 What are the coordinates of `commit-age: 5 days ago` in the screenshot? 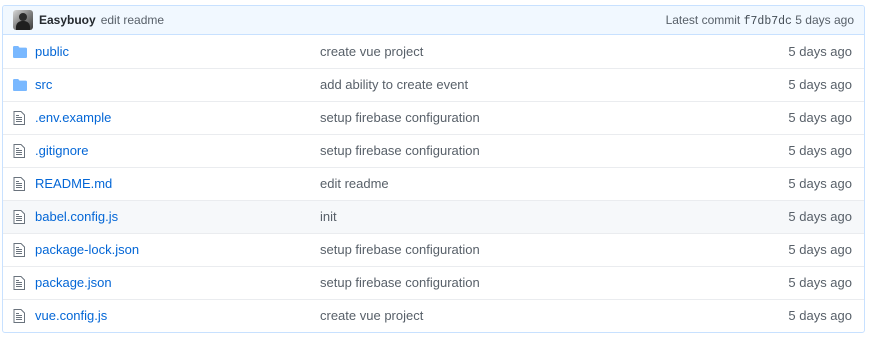 It's located at (824, 19).